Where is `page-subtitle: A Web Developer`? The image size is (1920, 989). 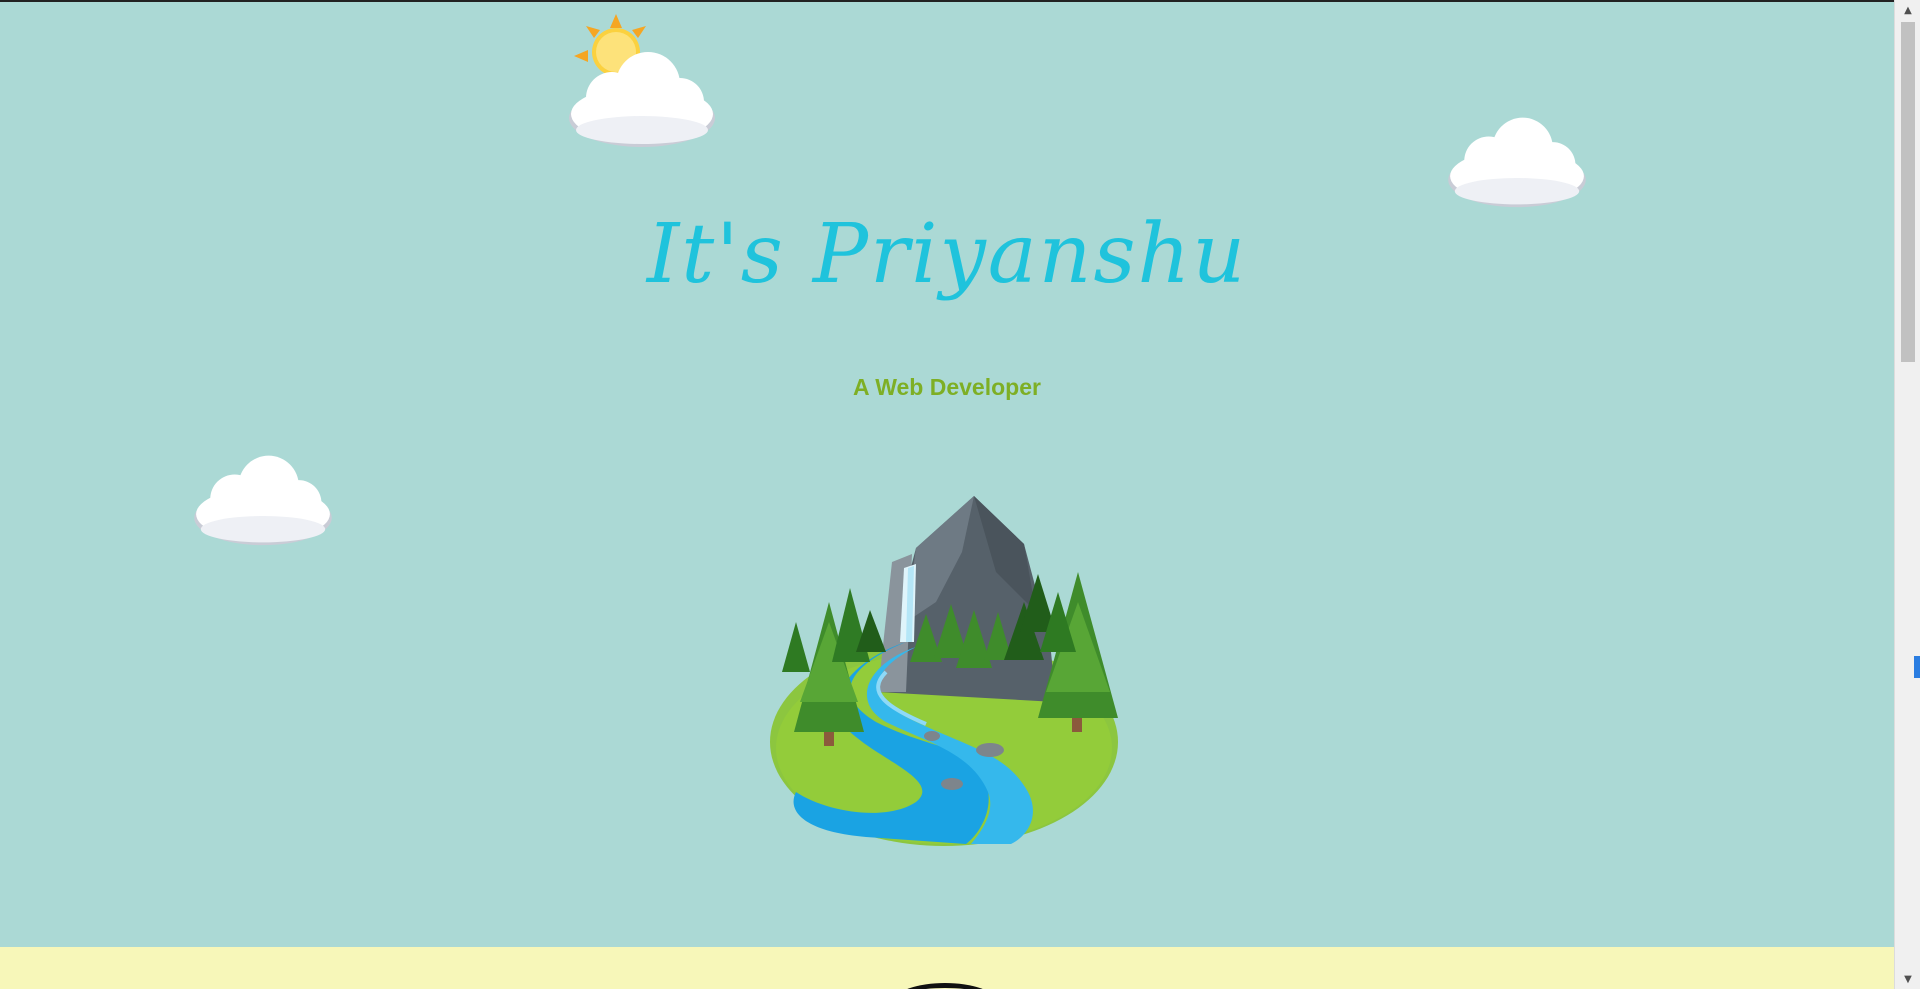 page-subtitle: A Web Developer is located at coordinates (947, 387).